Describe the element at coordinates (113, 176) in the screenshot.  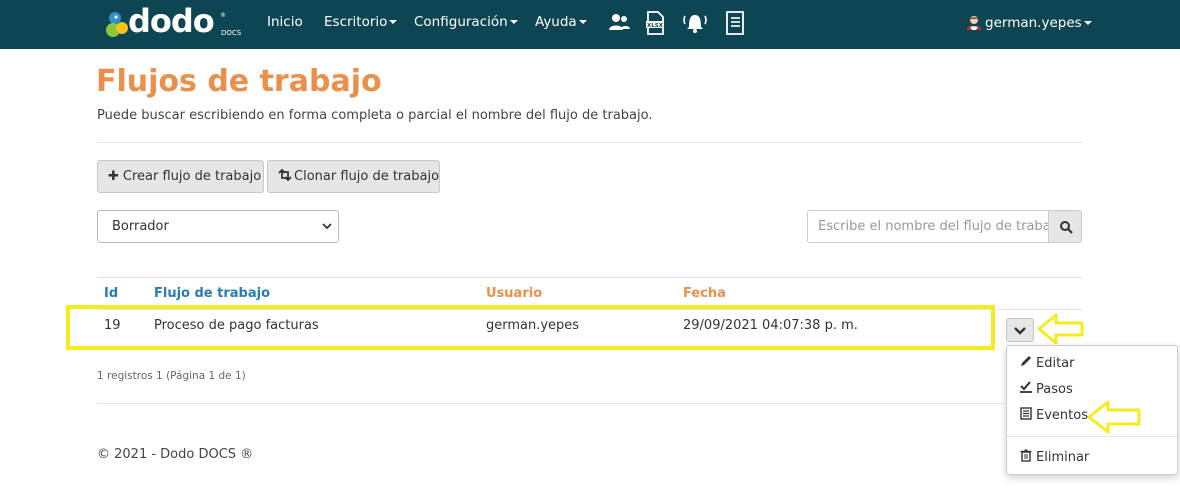
I see `plus-icon: ✚` at that location.